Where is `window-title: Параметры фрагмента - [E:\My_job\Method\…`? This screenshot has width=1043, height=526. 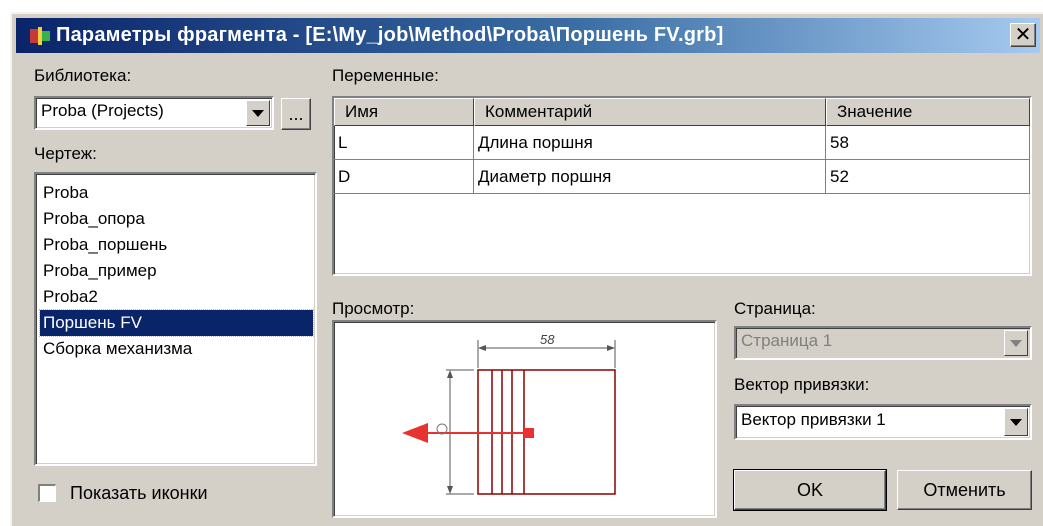 window-title: Параметры фрагмента - [E:\My_job\Method\… is located at coordinates (390, 35).